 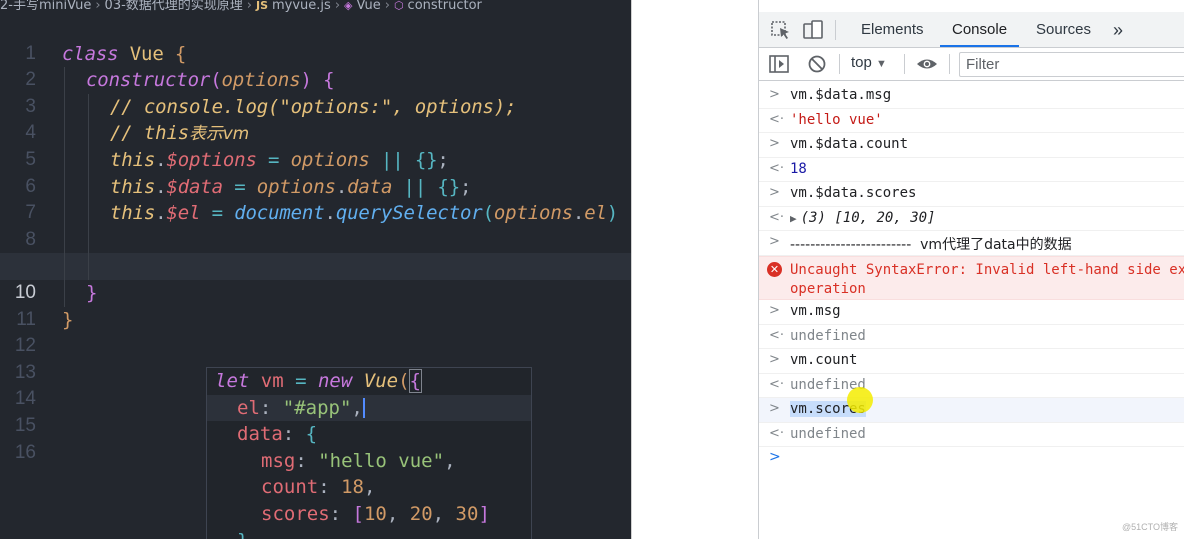 I want to click on console-input-row: > ------------------------ vm代理了data中的数据, so click(x=971, y=243).